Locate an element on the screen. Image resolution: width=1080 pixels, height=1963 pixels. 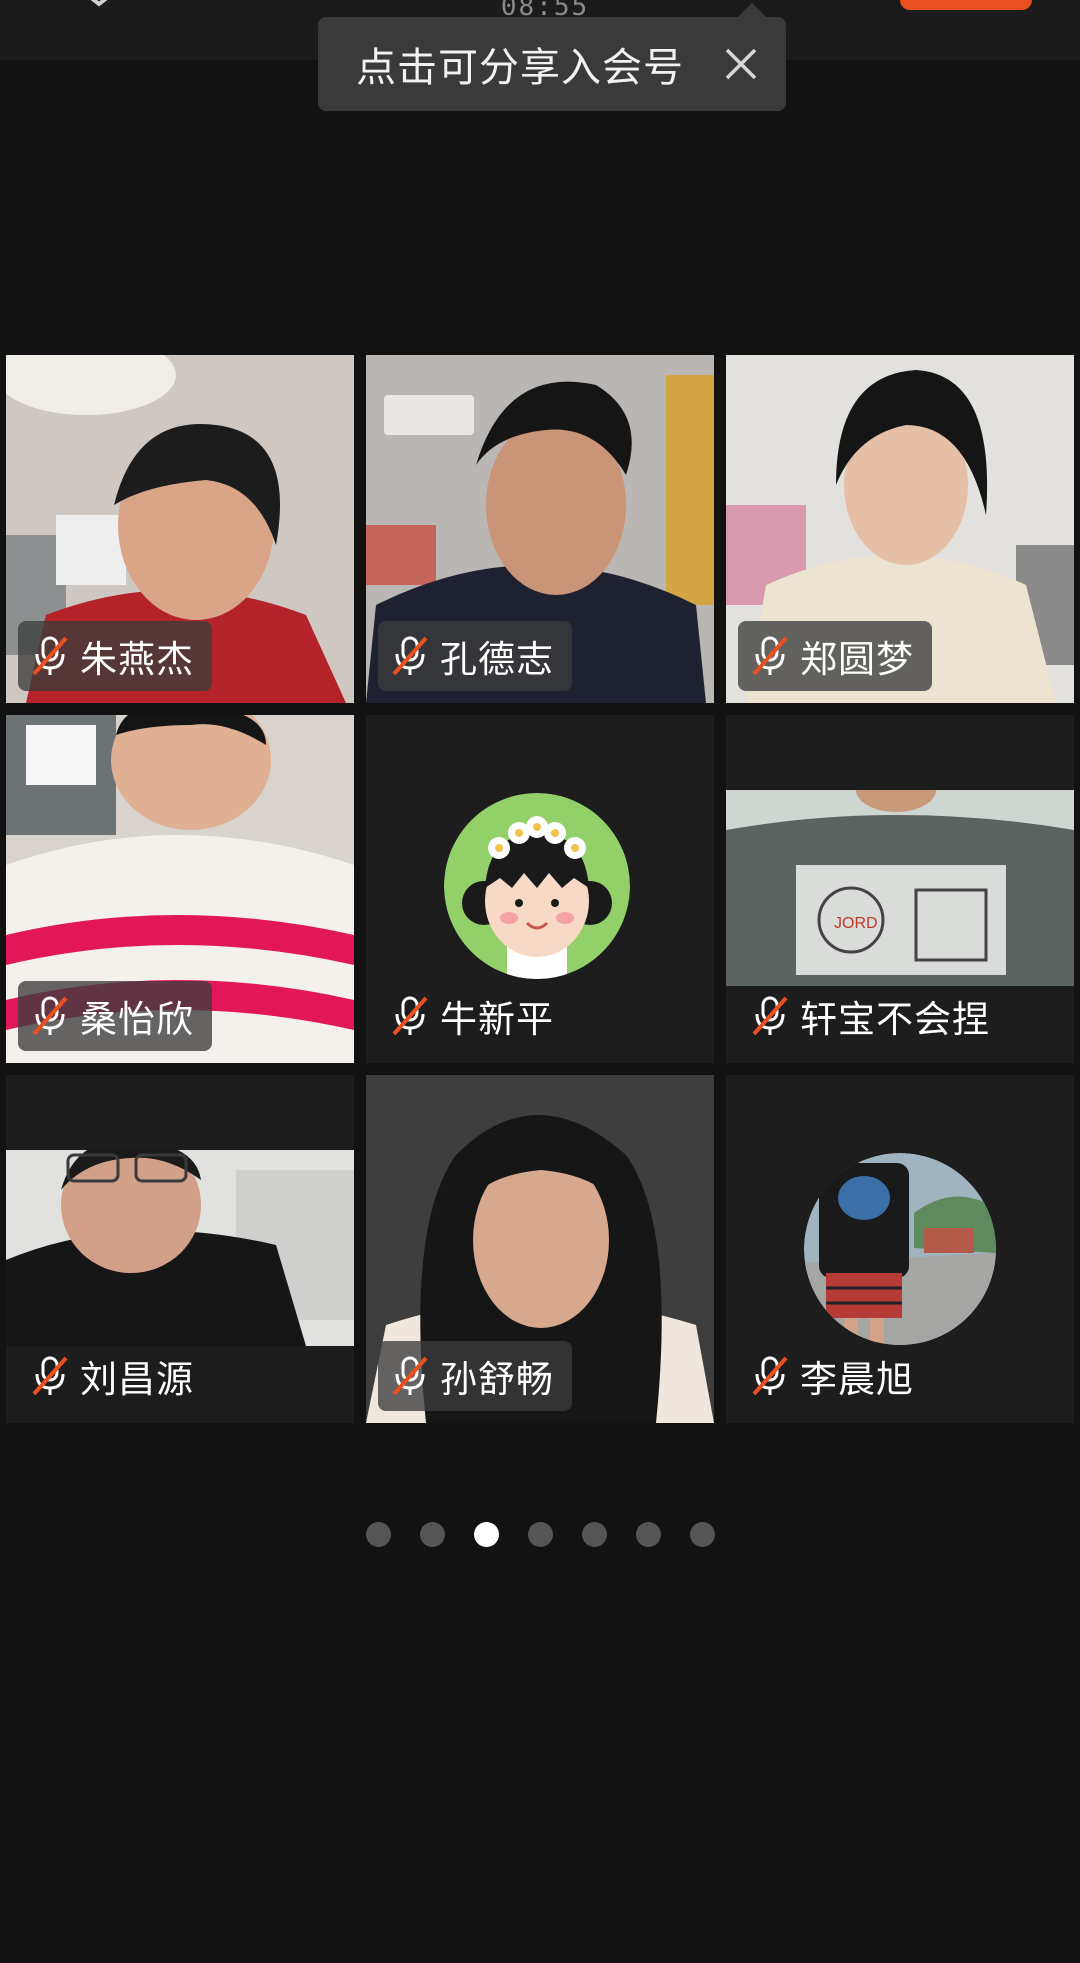
participant-name-tag: 牛新平 is located at coordinates (475, 1016).